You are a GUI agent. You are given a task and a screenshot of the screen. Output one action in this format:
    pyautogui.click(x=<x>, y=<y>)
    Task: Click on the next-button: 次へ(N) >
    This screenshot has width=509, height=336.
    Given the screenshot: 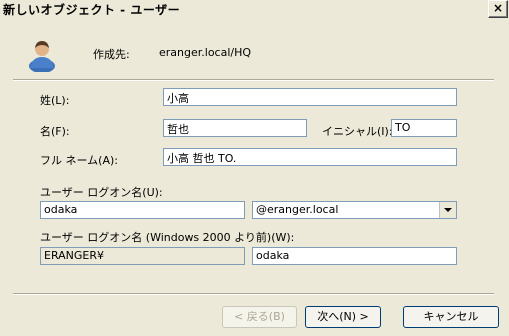 What is the action you would take?
    pyautogui.click(x=343, y=317)
    